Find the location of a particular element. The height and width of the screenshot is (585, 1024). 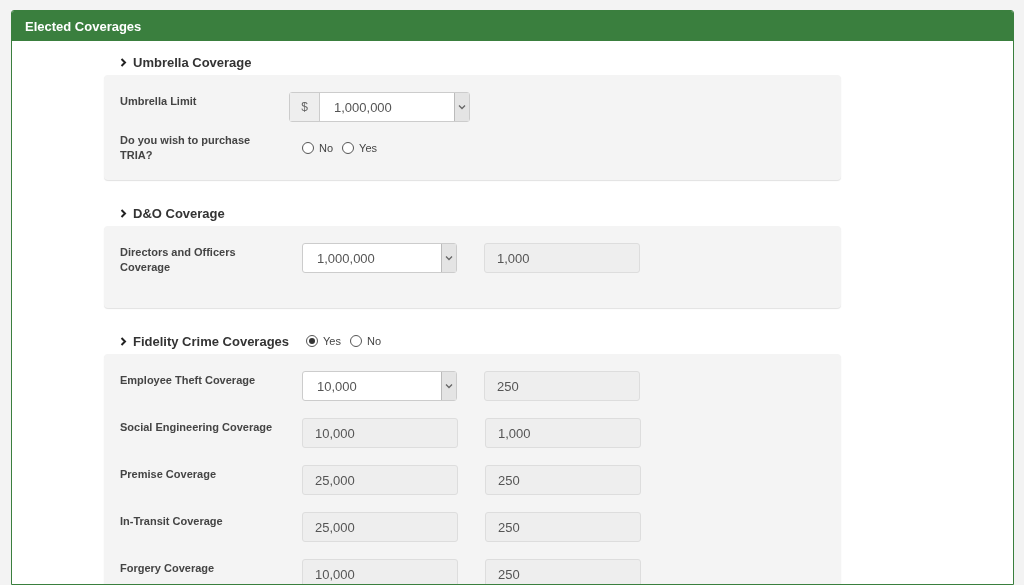

field-label: Do you wish to purchase TRIA? is located at coordinates (186, 148).